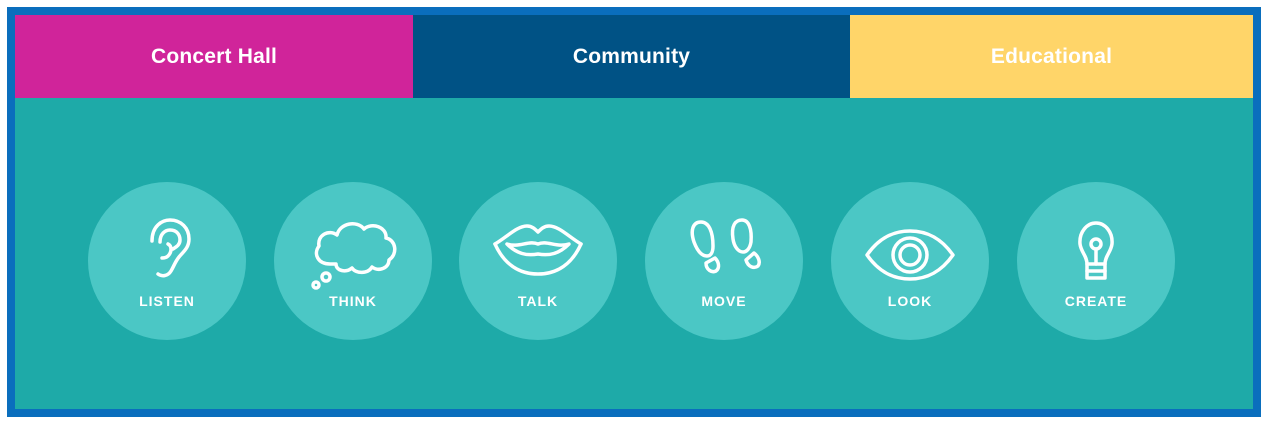 Image resolution: width=1268 pixels, height=423 pixels. Describe the element at coordinates (1096, 250) in the screenshot. I see `lightbulb-icon` at that location.